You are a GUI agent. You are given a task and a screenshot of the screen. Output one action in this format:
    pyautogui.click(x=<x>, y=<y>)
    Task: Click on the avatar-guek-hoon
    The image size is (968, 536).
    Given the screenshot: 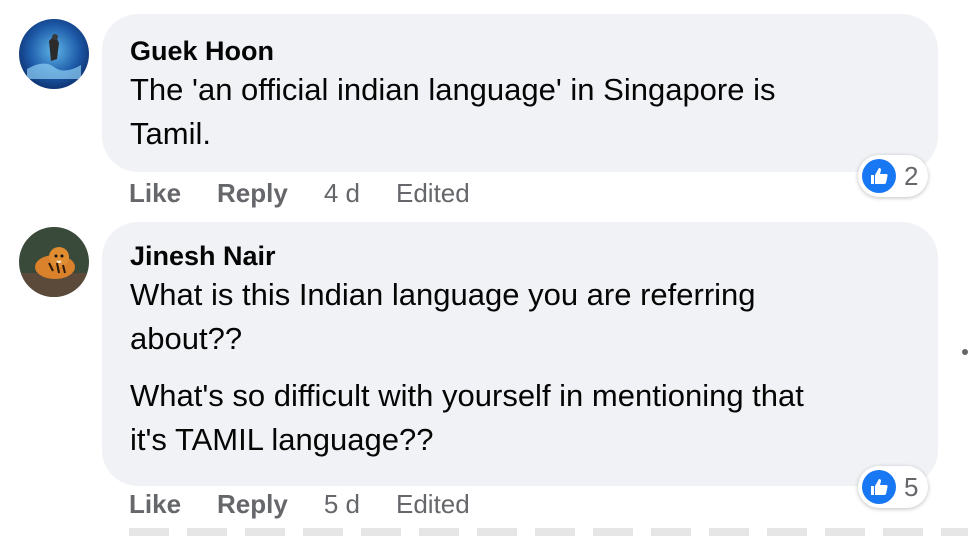 What is the action you would take?
    pyautogui.click(x=54, y=54)
    